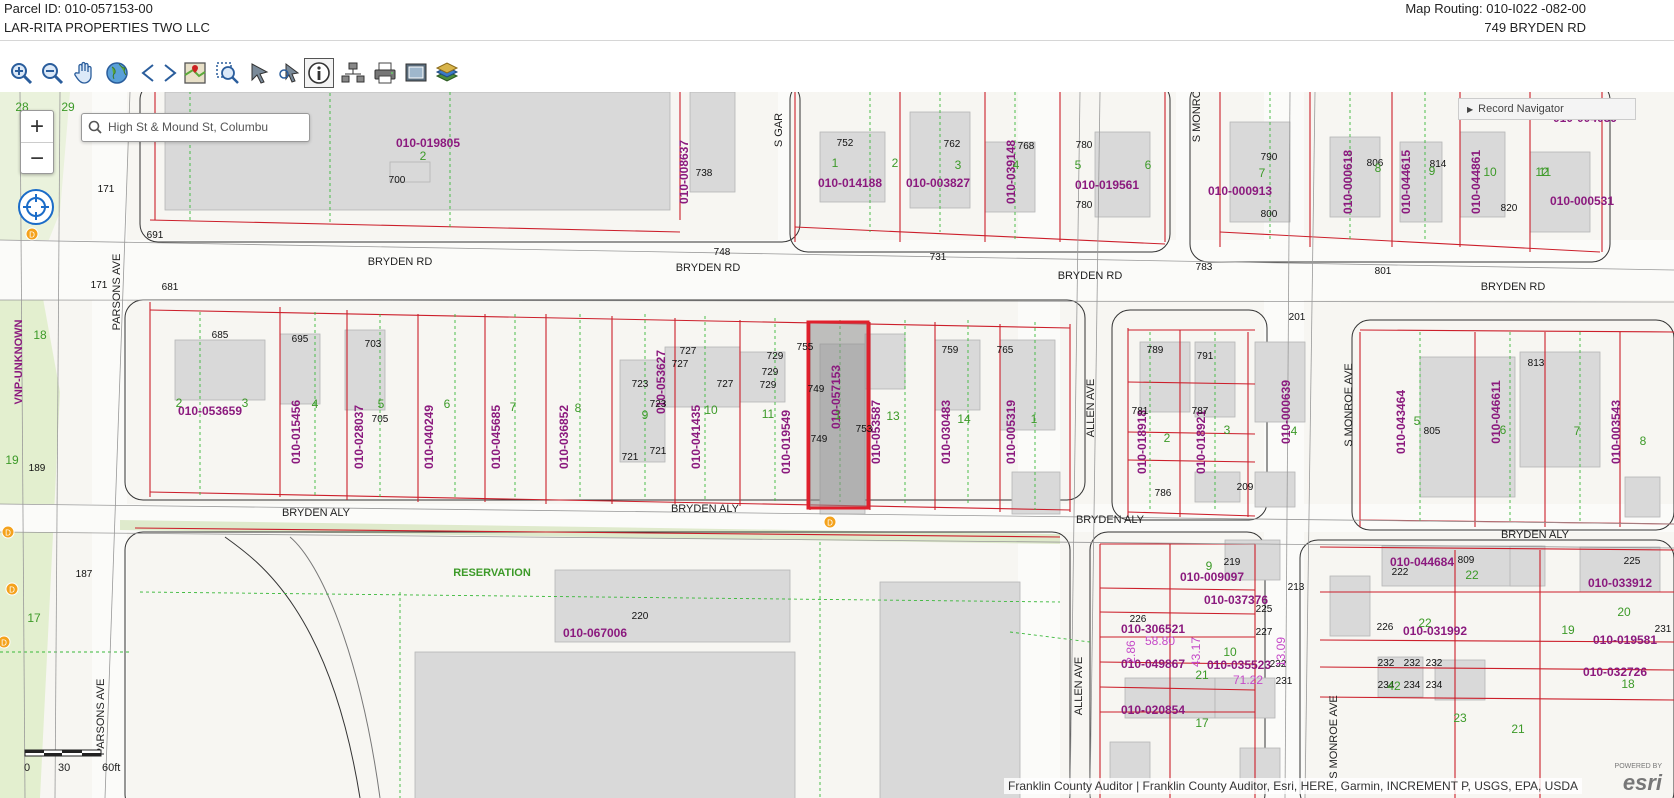 This screenshot has height=798, width=1674. What do you see at coordinates (513, 407) in the screenshot?
I see `lot-number-label: 7` at bounding box center [513, 407].